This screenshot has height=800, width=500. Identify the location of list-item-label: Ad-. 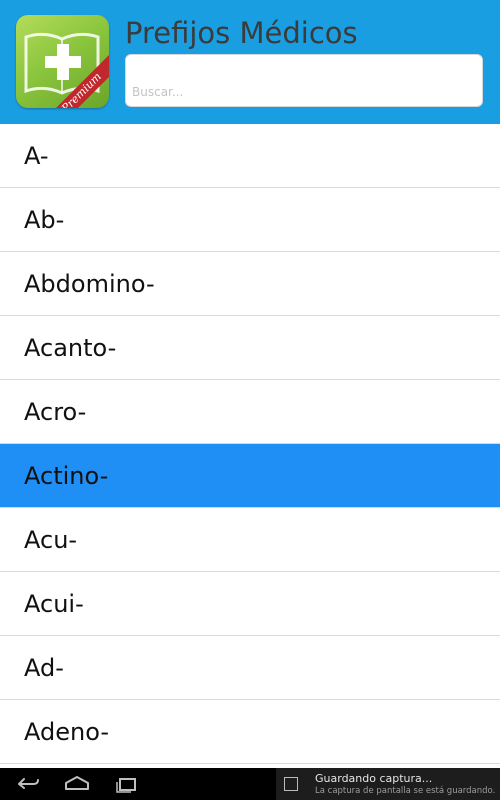
(44, 667).